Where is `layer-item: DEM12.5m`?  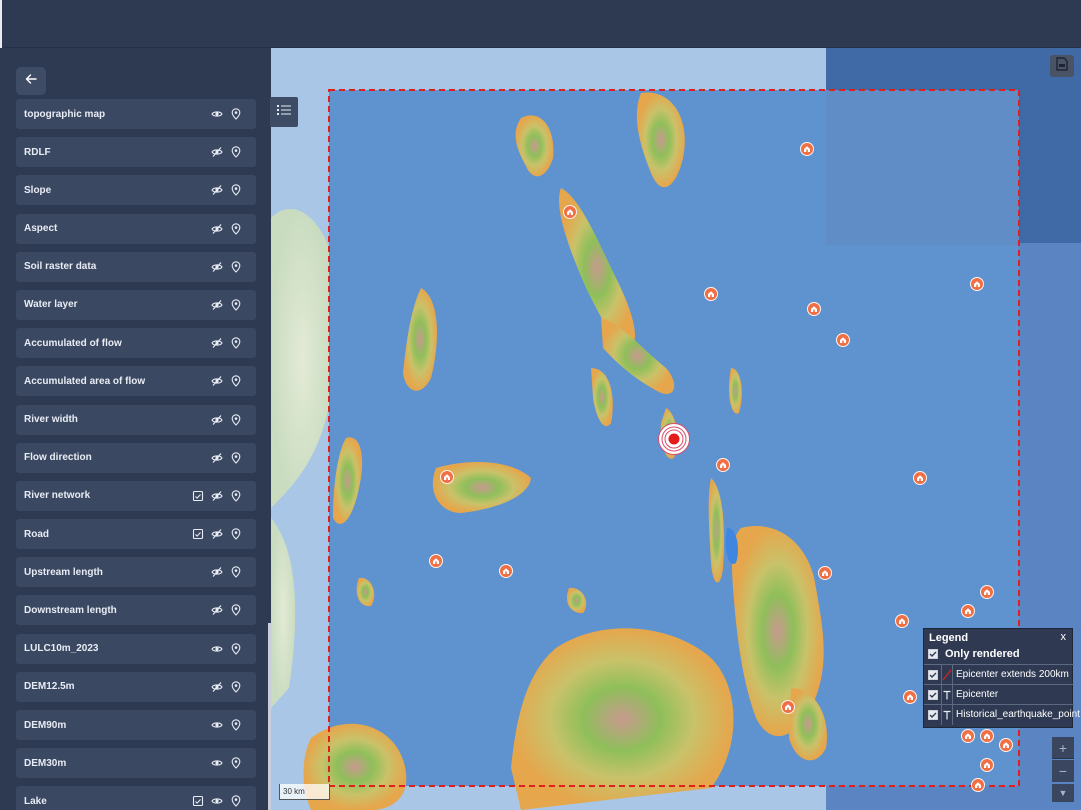
layer-item: DEM12.5m is located at coordinates (136, 686).